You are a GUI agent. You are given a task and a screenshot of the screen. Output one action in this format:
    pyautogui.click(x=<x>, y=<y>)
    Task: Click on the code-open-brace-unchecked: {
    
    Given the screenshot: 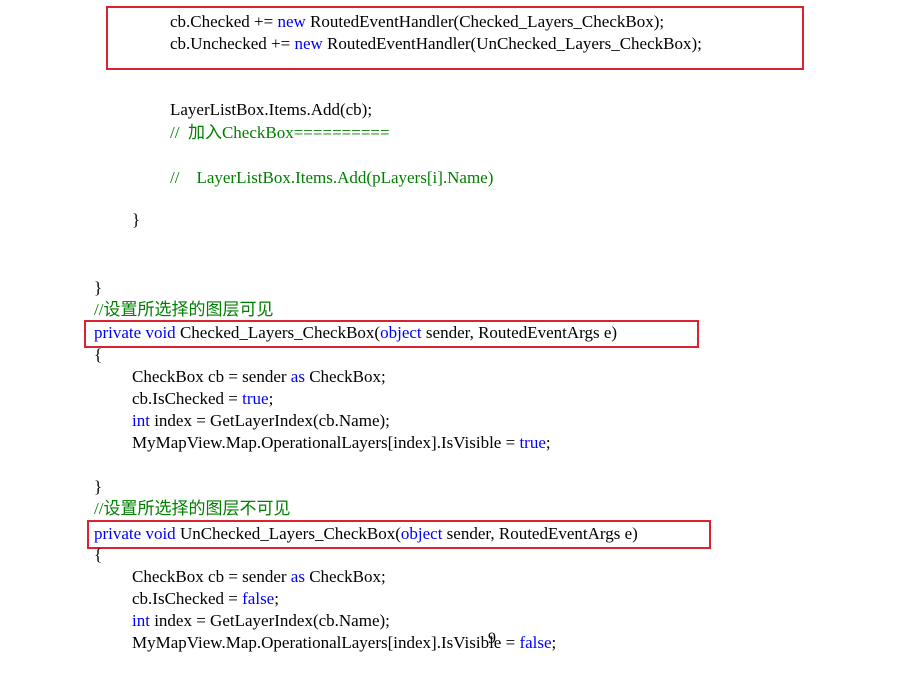 What is the action you would take?
    pyautogui.click(x=98, y=554)
    